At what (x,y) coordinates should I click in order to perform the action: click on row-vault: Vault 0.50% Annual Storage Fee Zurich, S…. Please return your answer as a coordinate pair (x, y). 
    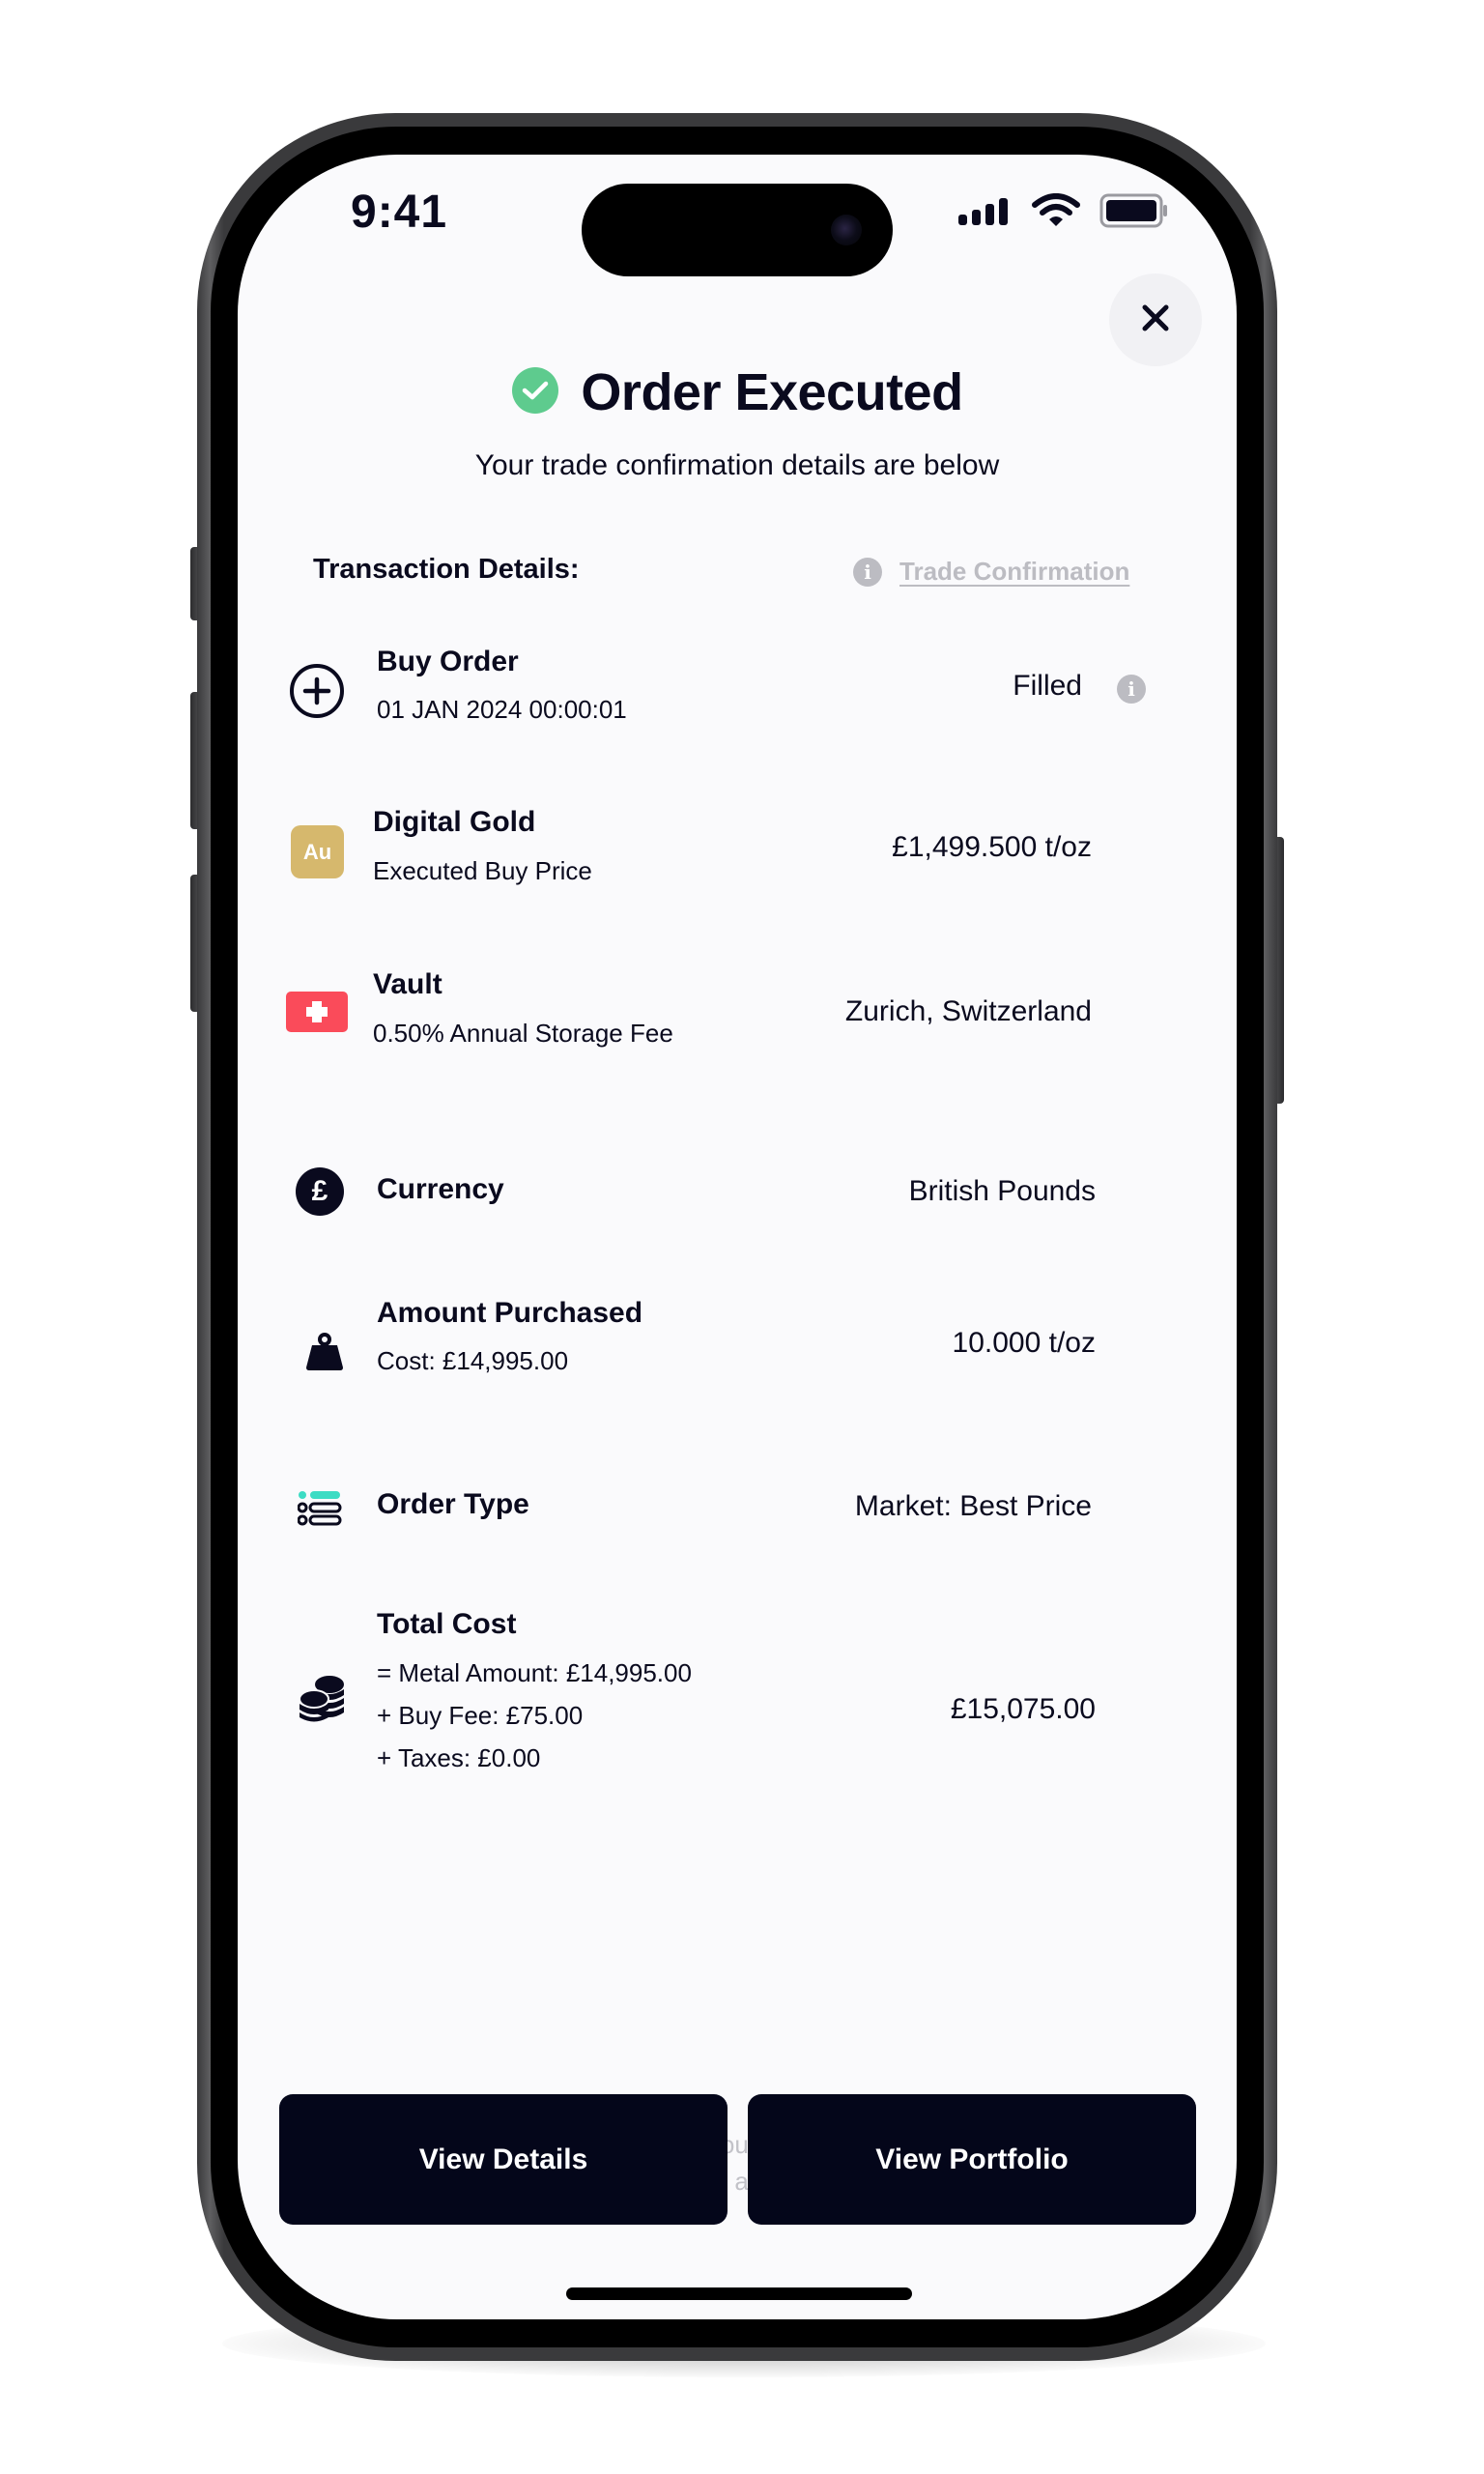
    Looking at the image, I should click on (738, 1022).